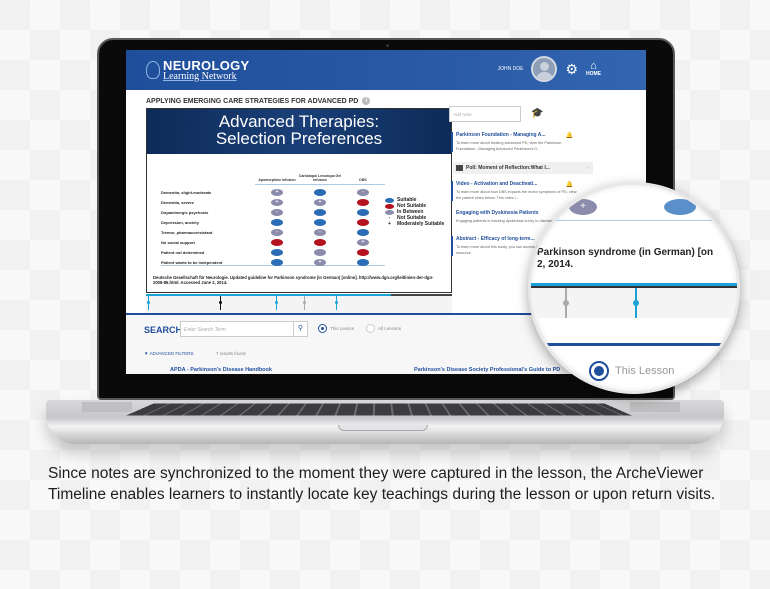 The image size is (770, 589). What do you see at coordinates (636, 303) in the screenshot?
I see `magnified-note-marker` at bounding box center [636, 303].